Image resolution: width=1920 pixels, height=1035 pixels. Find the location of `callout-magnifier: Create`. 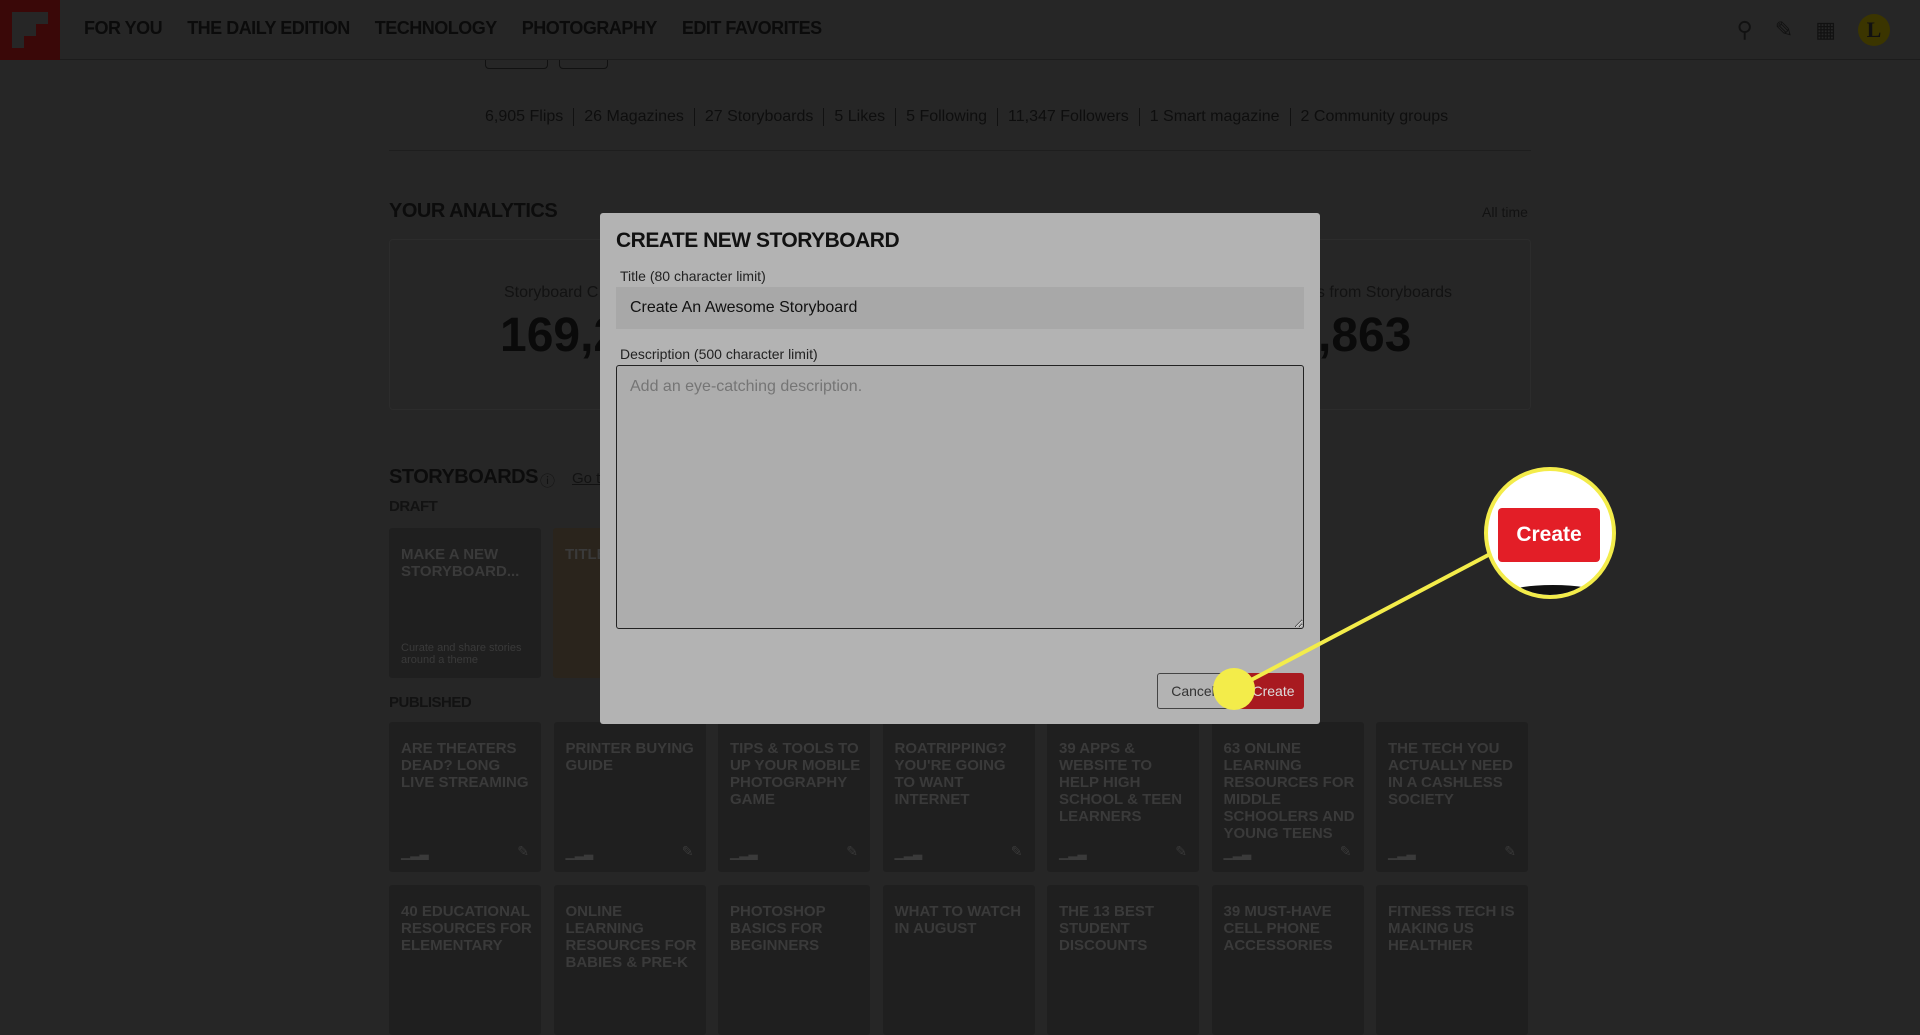

callout-magnifier: Create is located at coordinates (1550, 533).